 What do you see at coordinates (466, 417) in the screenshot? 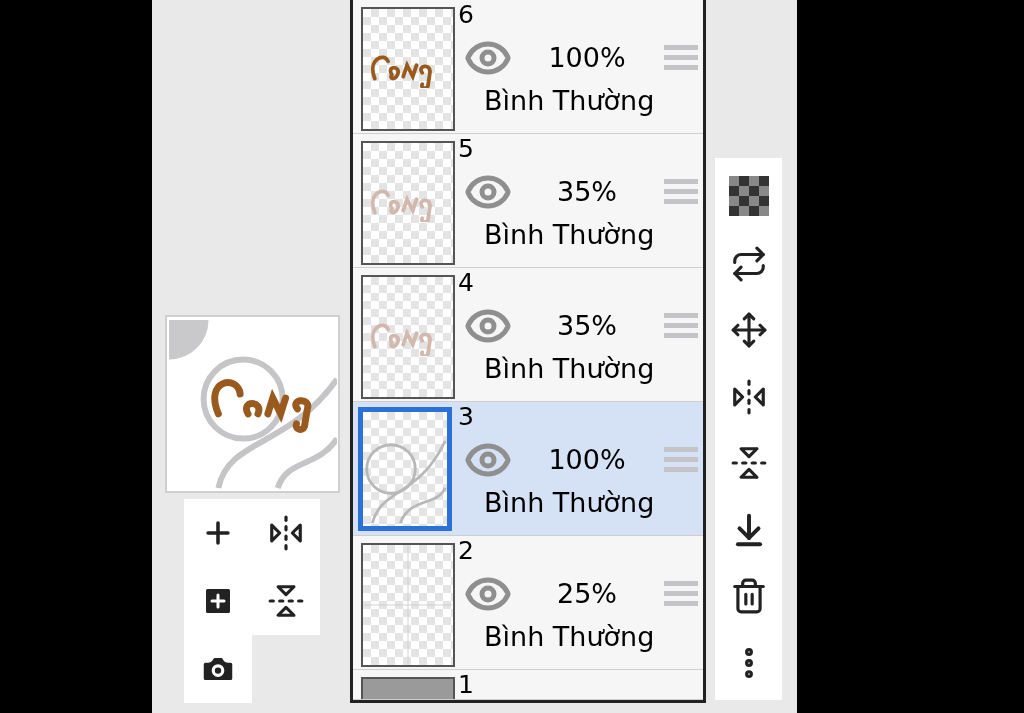
I see `layer-number: 3` at bounding box center [466, 417].